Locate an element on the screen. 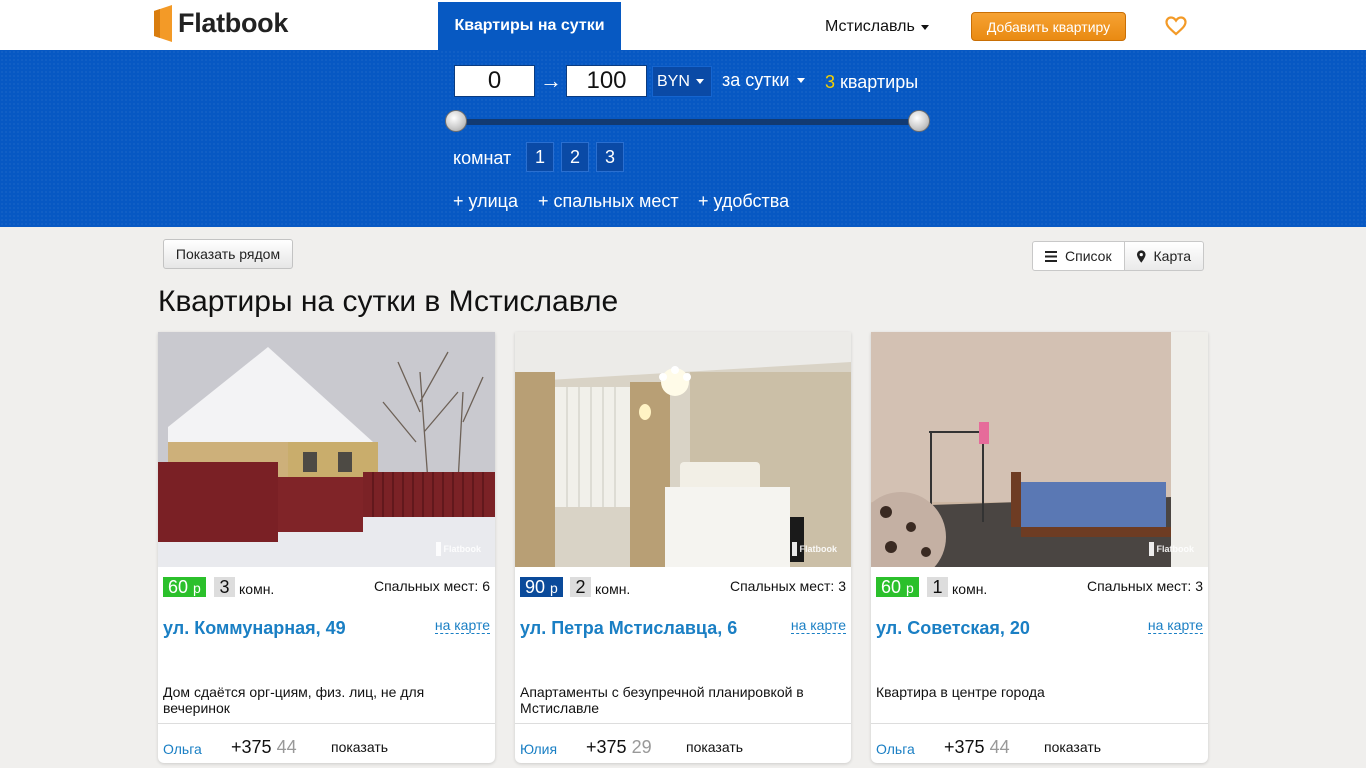 The height and width of the screenshot is (768, 1366). results-count: 3 квартиры is located at coordinates (871, 82).